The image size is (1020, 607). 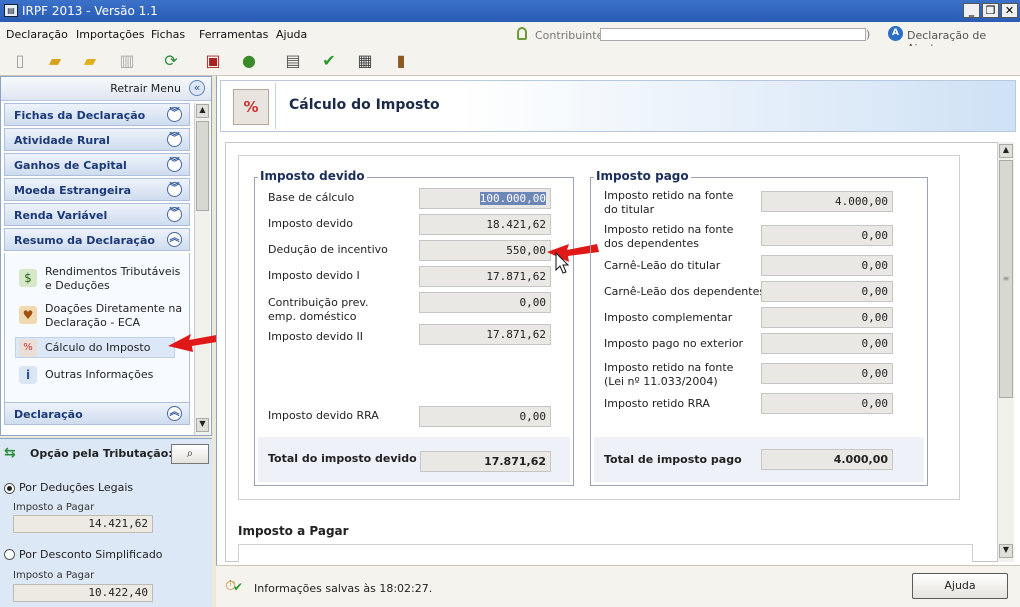 What do you see at coordinates (315, 336) in the screenshot?
I see `imposto-devido-ii-label: Imposto devido II` at bounding box center [315, 336].